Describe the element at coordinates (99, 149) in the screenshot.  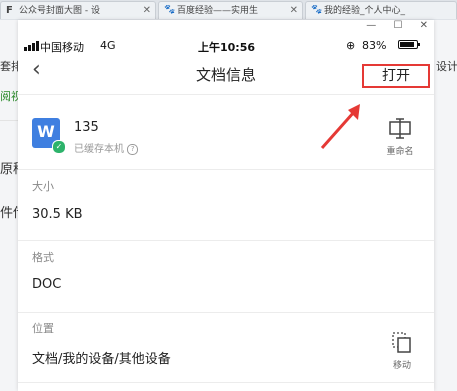
I see `cached-text: 已缓存本机` at that location.